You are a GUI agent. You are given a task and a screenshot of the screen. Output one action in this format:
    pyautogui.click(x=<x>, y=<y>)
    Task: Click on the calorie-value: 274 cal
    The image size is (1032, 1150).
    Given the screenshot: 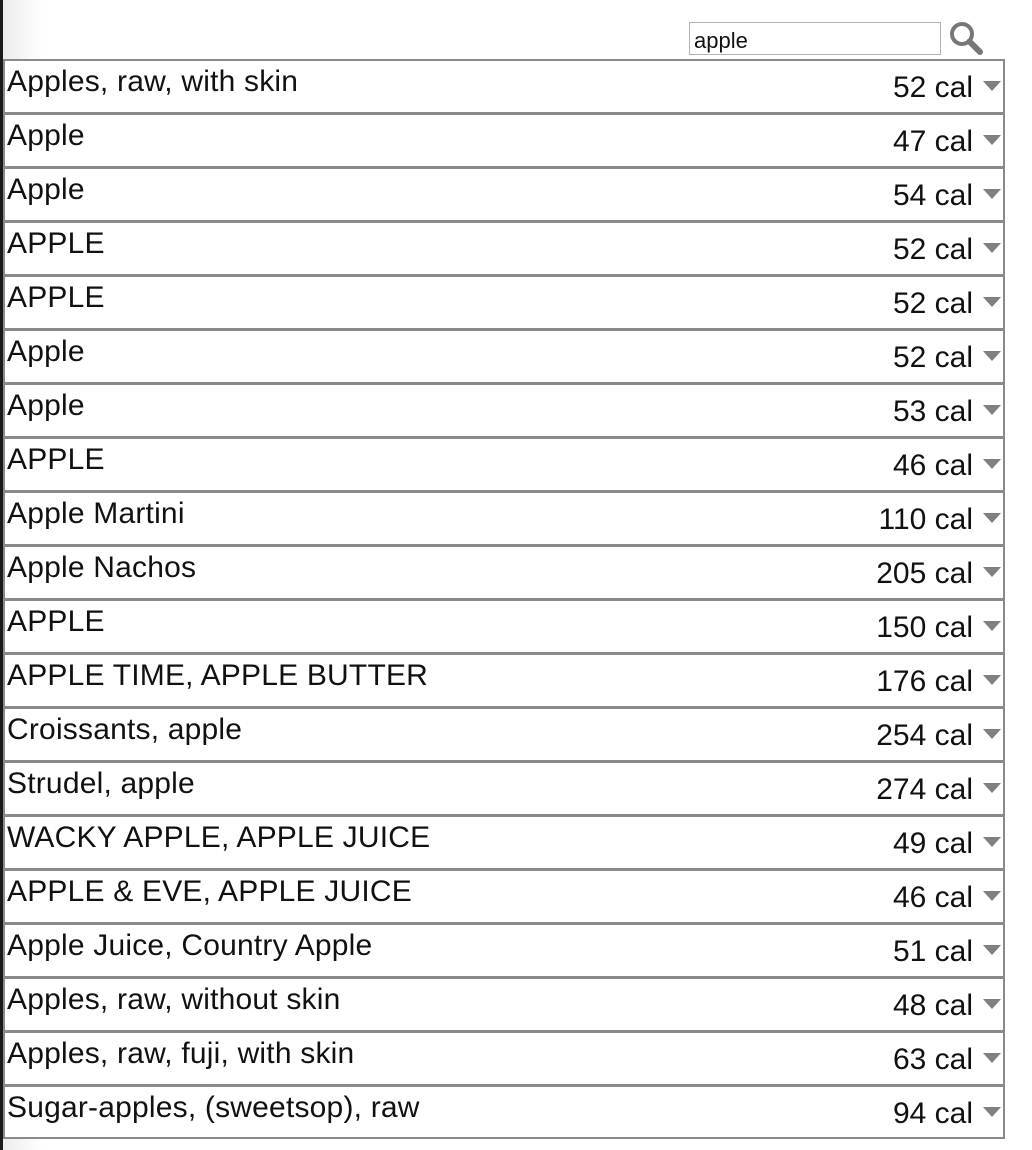 What is the action you would take?
    pyautogui.click(x=924, y=789)
    